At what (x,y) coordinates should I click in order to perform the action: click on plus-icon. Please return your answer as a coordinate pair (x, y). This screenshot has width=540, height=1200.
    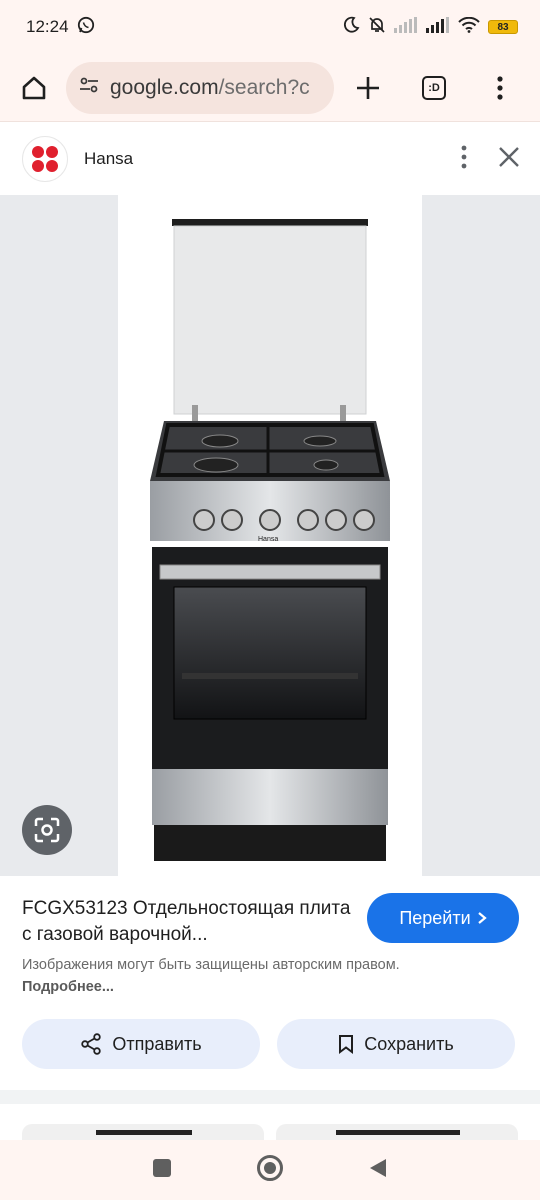
    Looking at the image, I should click on (368, 87).